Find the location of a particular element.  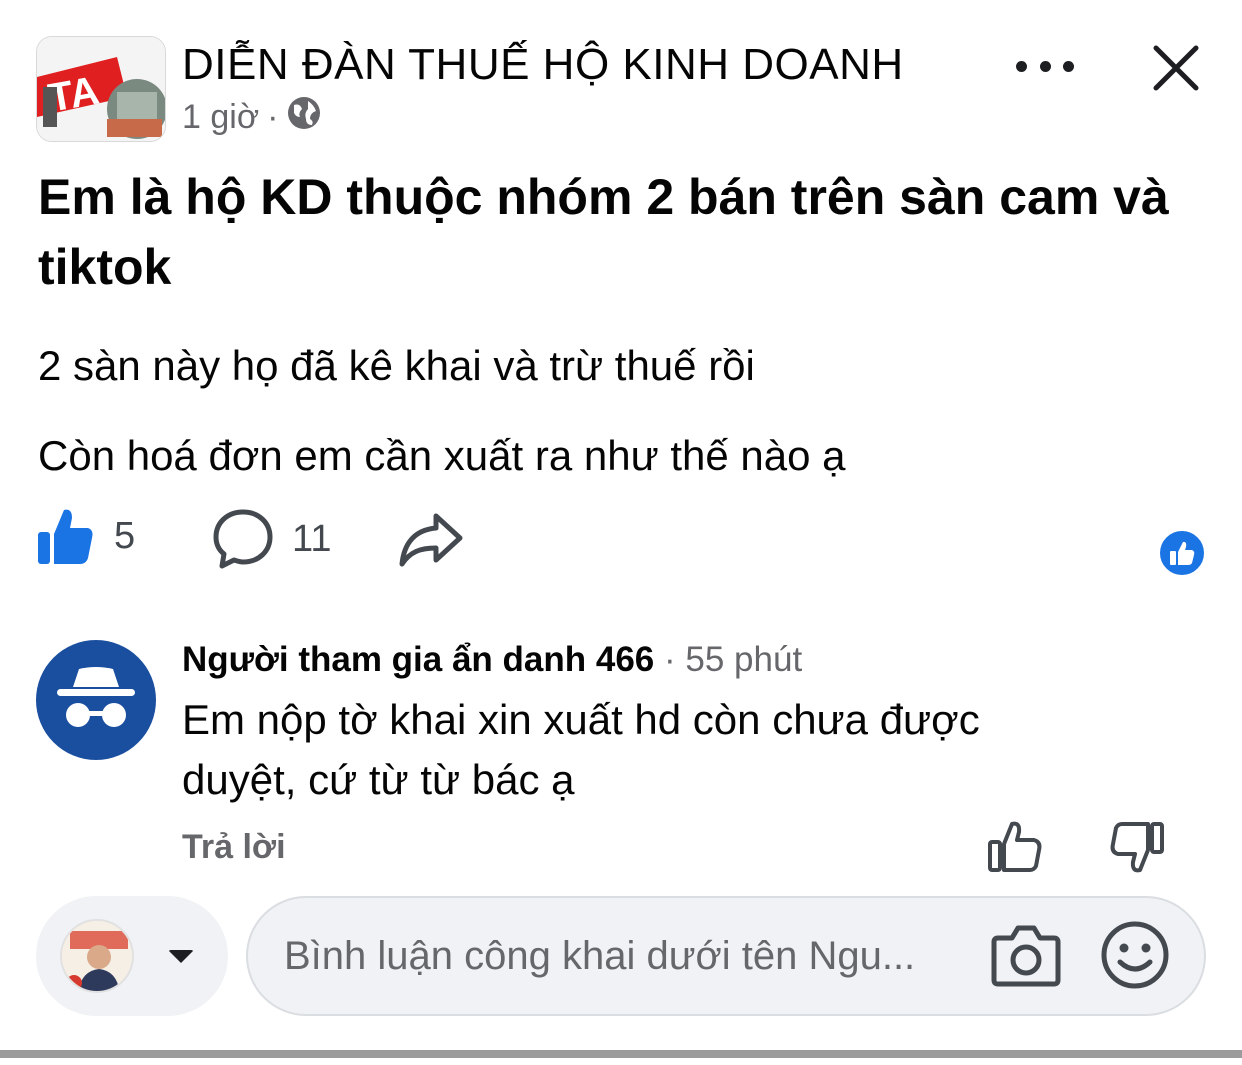

like-count: 5 is located at coordinates (125, 535).